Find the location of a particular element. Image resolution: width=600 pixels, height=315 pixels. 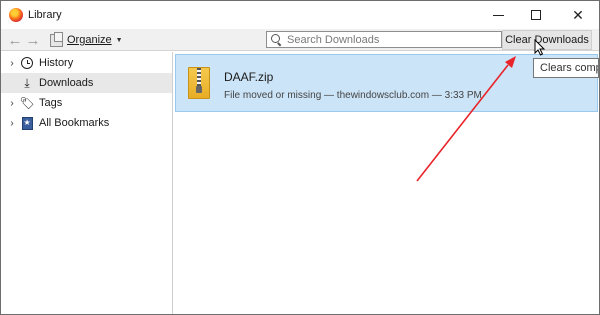

close-button: ✕ is located at coordinates (578, 15).